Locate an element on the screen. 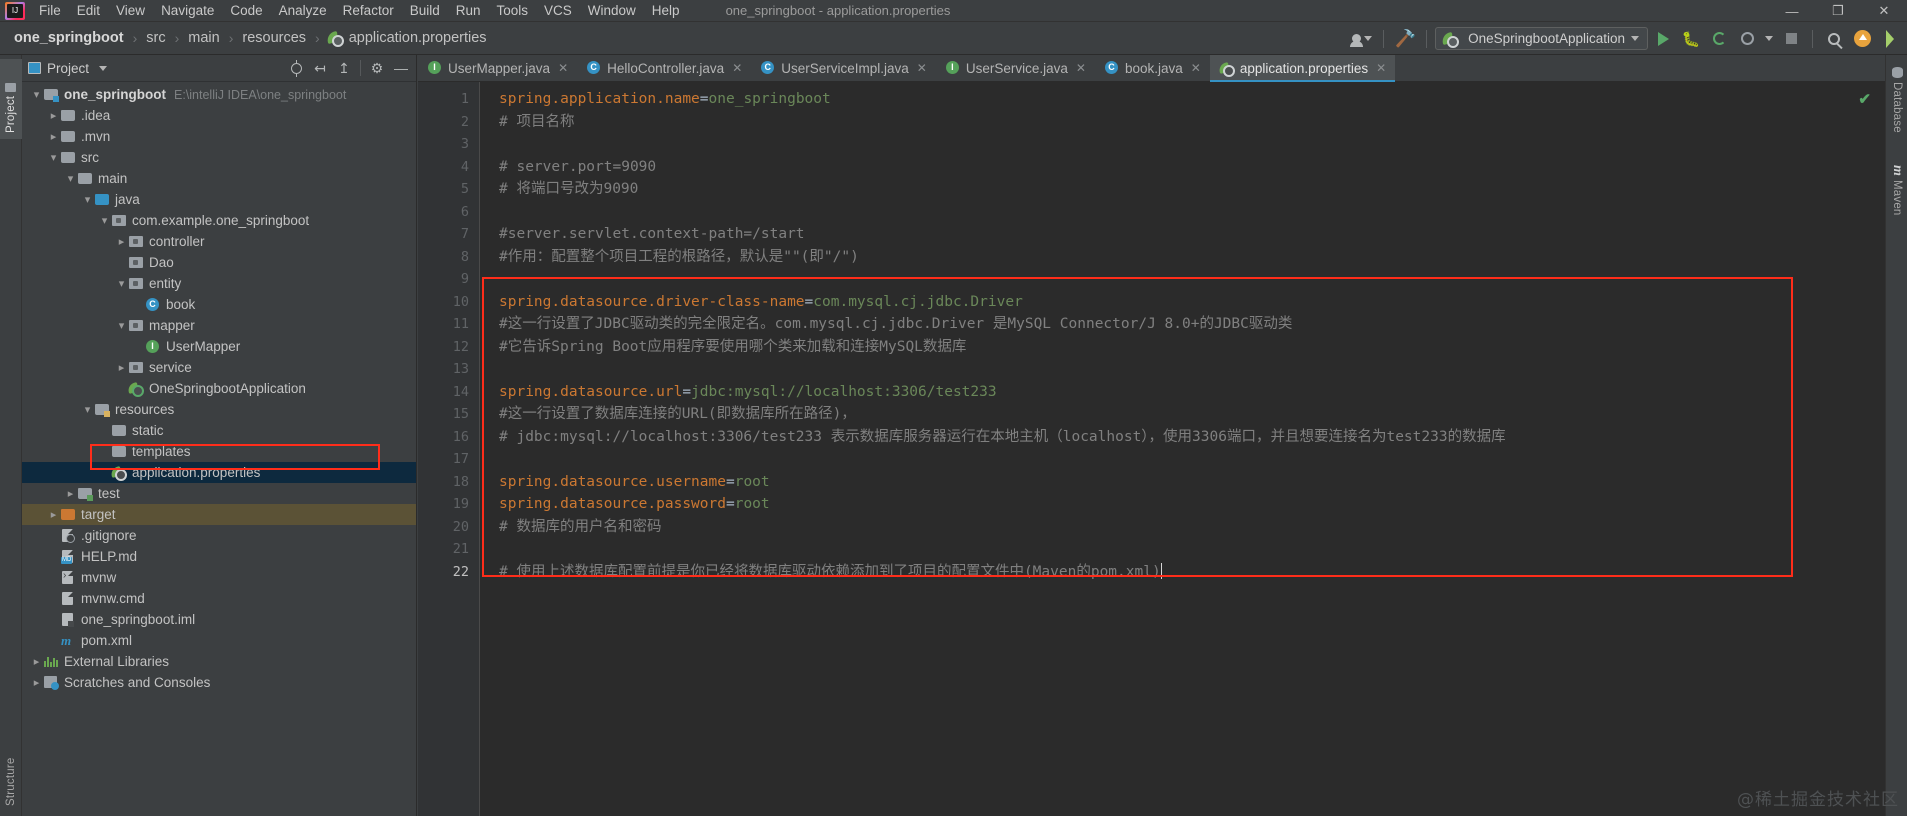 The image size is (1907, 816). tree-node-com-example-one-springboot: com.example.one_springboot is located at coordinates (219, 220).